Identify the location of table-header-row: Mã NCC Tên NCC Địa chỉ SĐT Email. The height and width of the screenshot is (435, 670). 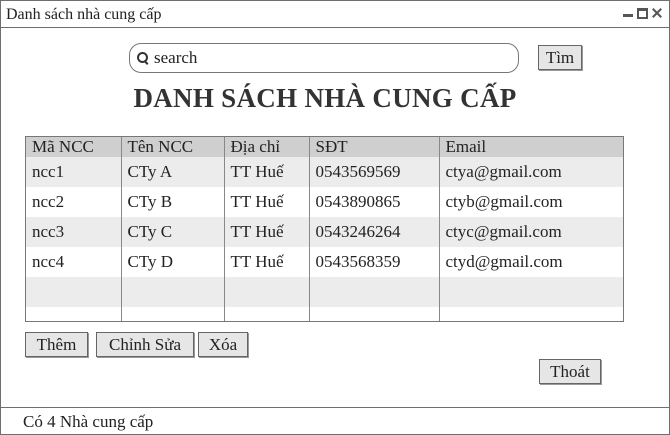
(324, 147).